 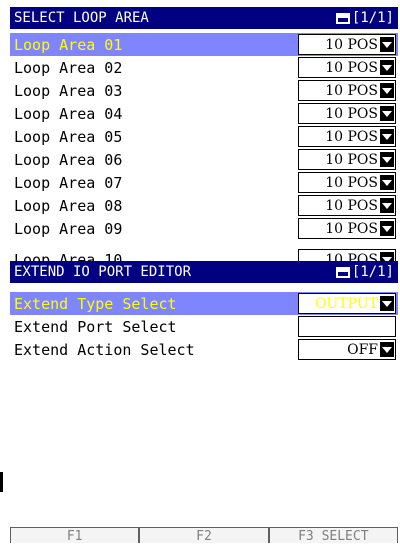 I want to click on loop-area-label: Loop Area 02, so click(x=68, y=67).